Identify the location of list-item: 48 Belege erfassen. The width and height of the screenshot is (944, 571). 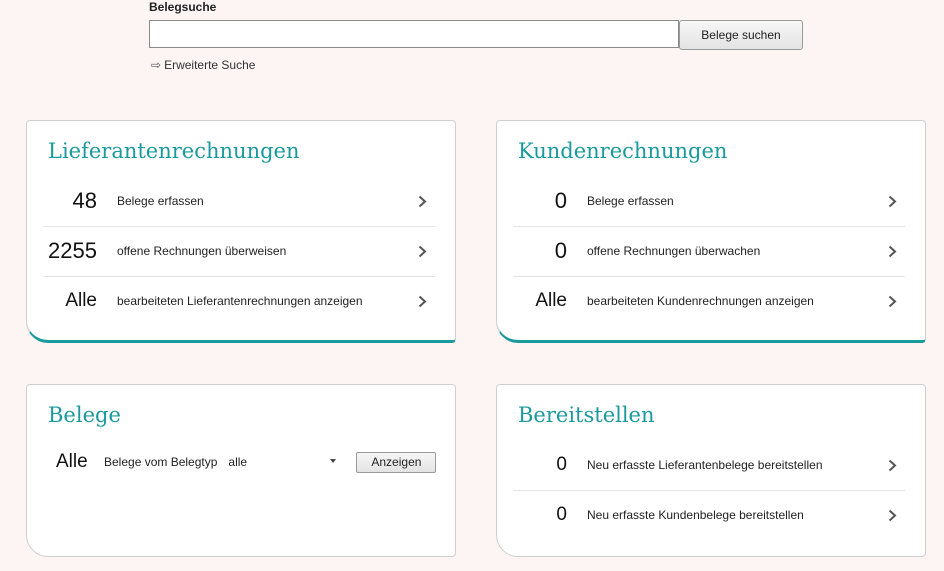
(239, 201).